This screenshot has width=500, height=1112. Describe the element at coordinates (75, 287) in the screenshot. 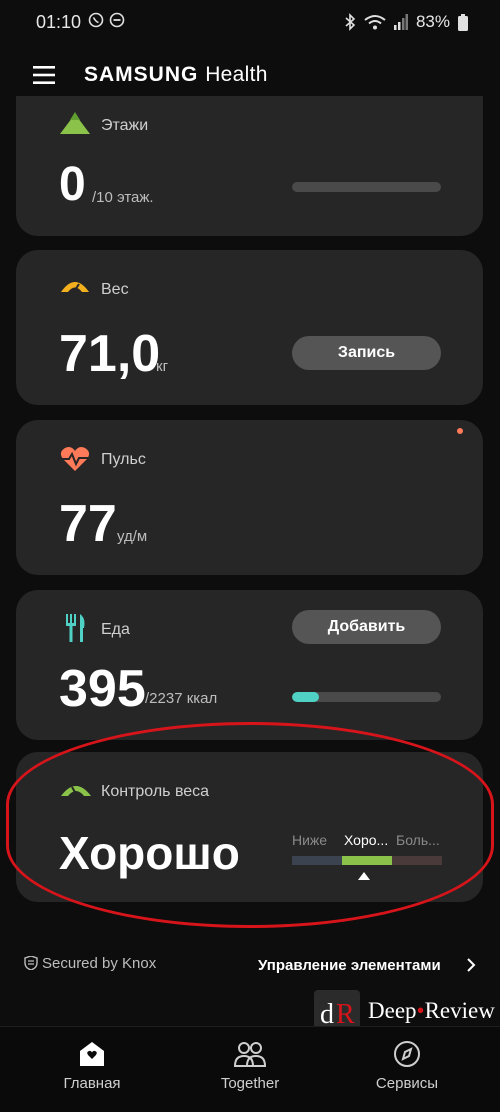

I see `scale-icon` at that location.